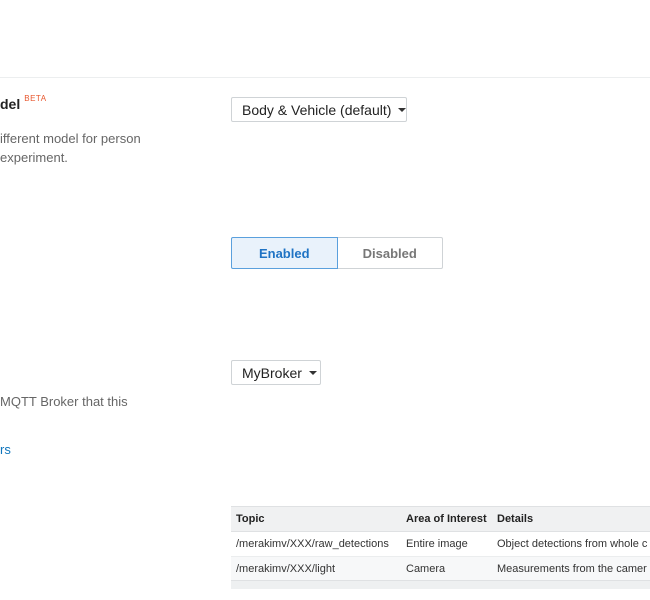 Image resolution: width=650 pixels, height=600 pixels. Describe the element at coordinates (35, 98) in the screenshot. I see `beta-badge: BETA` at that location.